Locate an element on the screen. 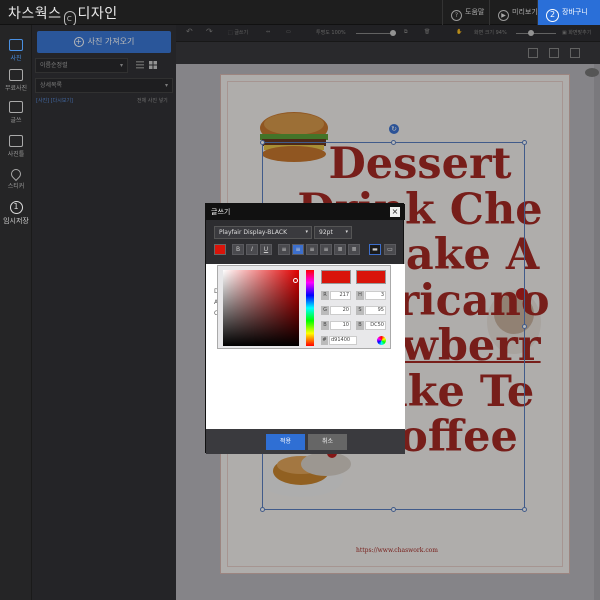 The height and width of the screenshot is (600, 600). heart-icon is located at coordinates (16, 174).